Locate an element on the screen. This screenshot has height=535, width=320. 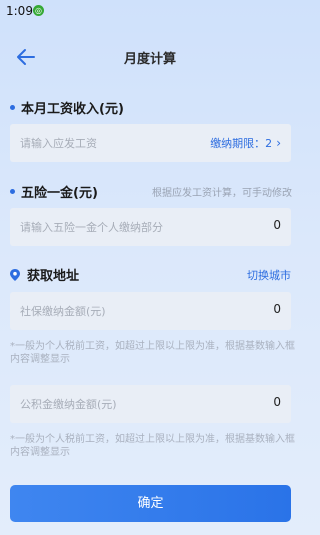
circle-app-icon: ◎ is located at coordinates (38, 10).